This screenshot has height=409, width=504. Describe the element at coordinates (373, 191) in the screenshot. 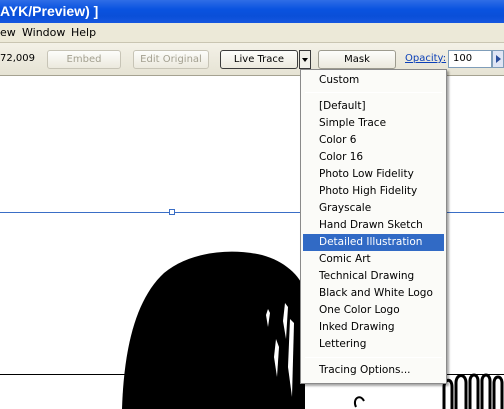

I see `menu-item-photo-high-fidelity: Photo High Fidelity` at that location.